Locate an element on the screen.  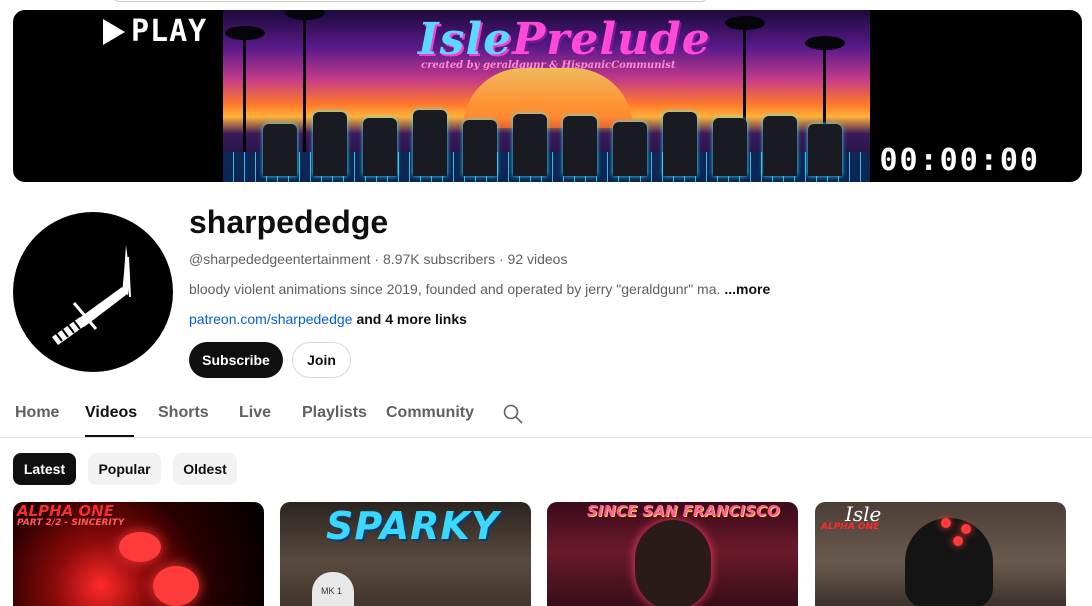
play-icon is located at coordinates (114, 31).